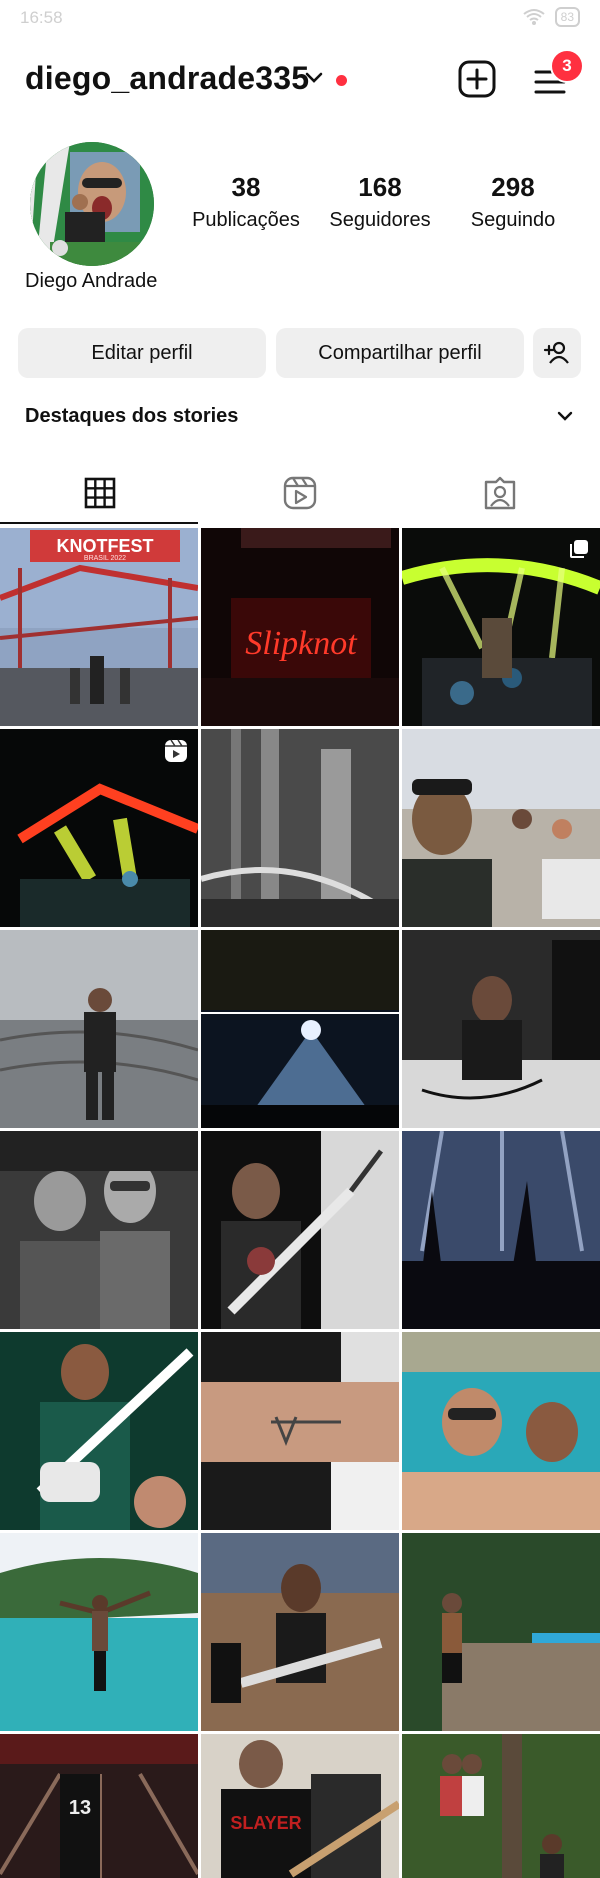 This screenshot has height=1878, width=600. I want to click on stat-posts: 38 Publicações, so click(246, 202).